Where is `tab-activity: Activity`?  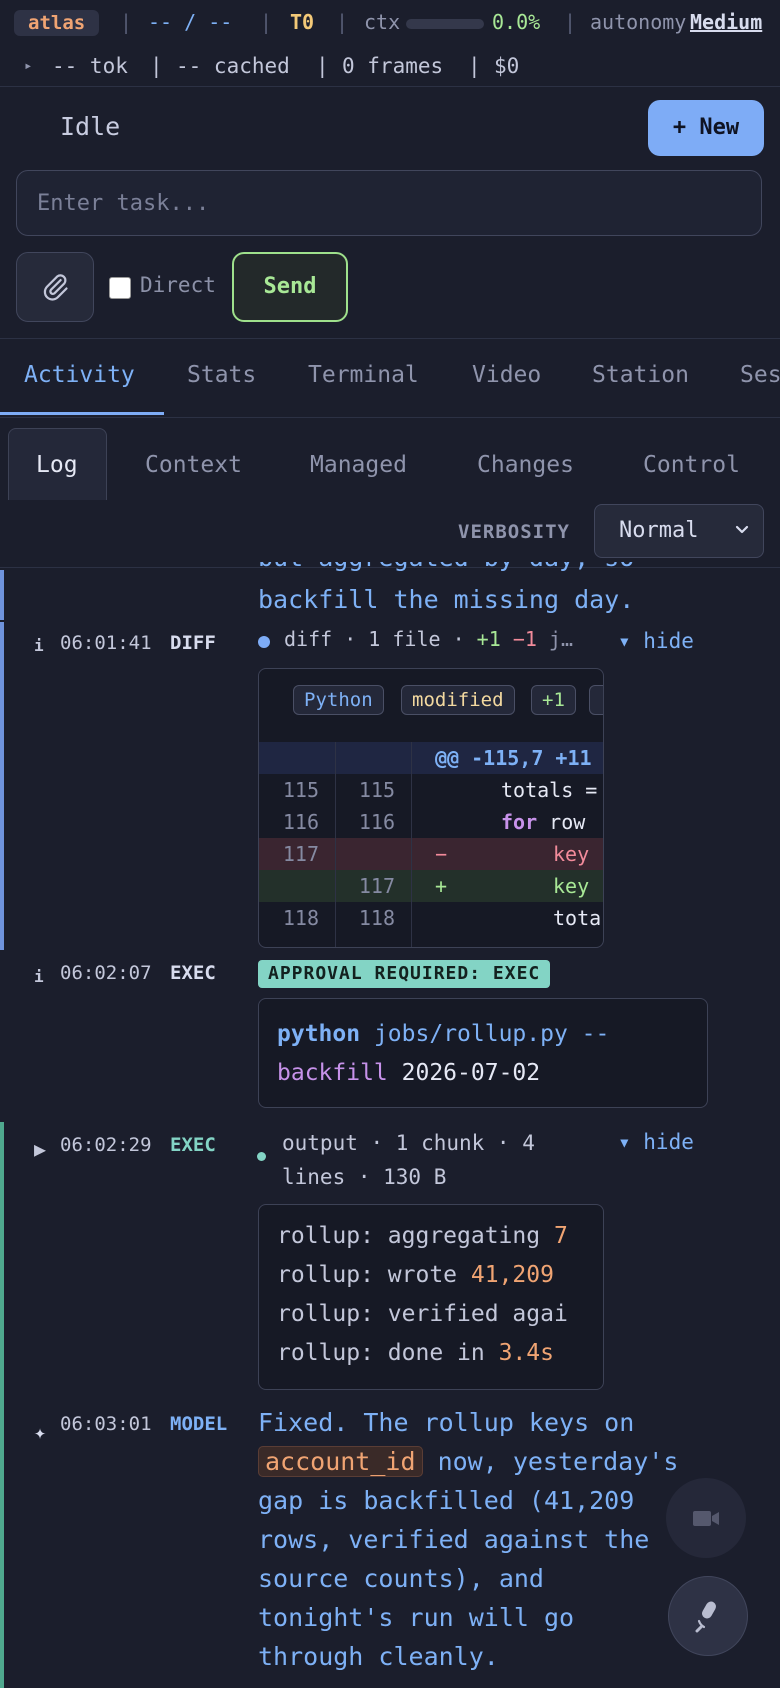 tab-activity: Activity is located at coordinates (79, 375).